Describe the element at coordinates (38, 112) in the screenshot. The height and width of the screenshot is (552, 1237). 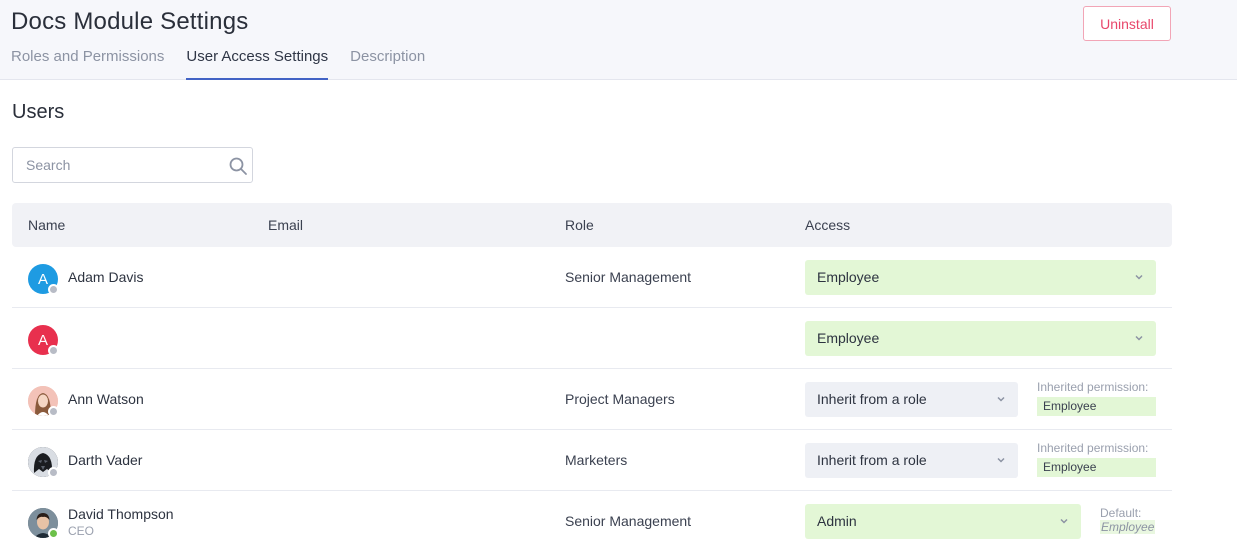
I see `section-title-users: Users` at that location.